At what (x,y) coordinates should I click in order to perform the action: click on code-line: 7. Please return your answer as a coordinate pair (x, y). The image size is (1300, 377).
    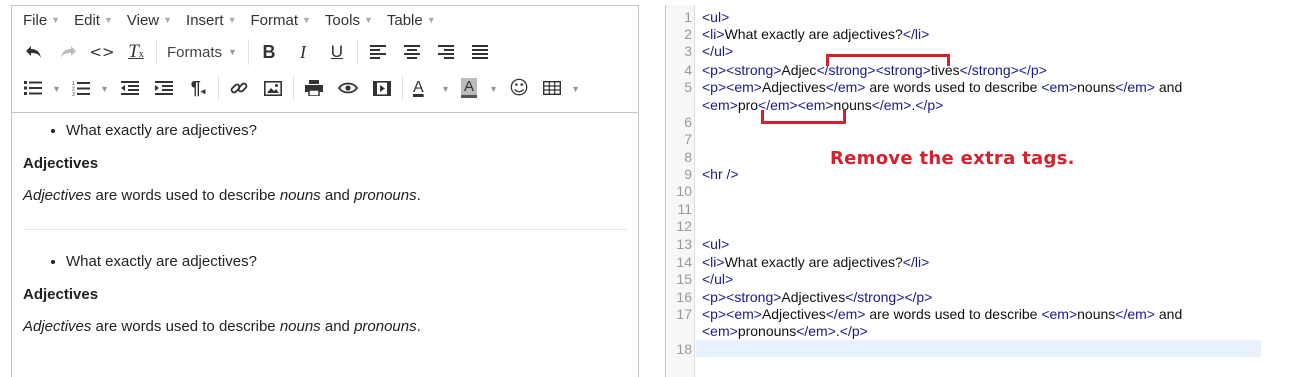
    Looking at the image, I should click on (976, 139).